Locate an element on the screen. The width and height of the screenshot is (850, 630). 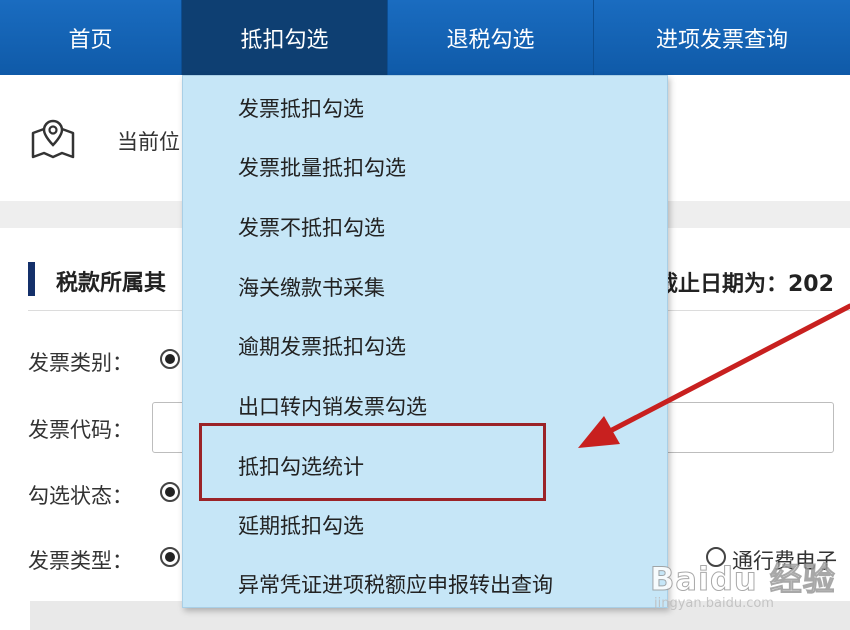
invoice-type-label: 发票类型： is located at coordinates (80, 561).